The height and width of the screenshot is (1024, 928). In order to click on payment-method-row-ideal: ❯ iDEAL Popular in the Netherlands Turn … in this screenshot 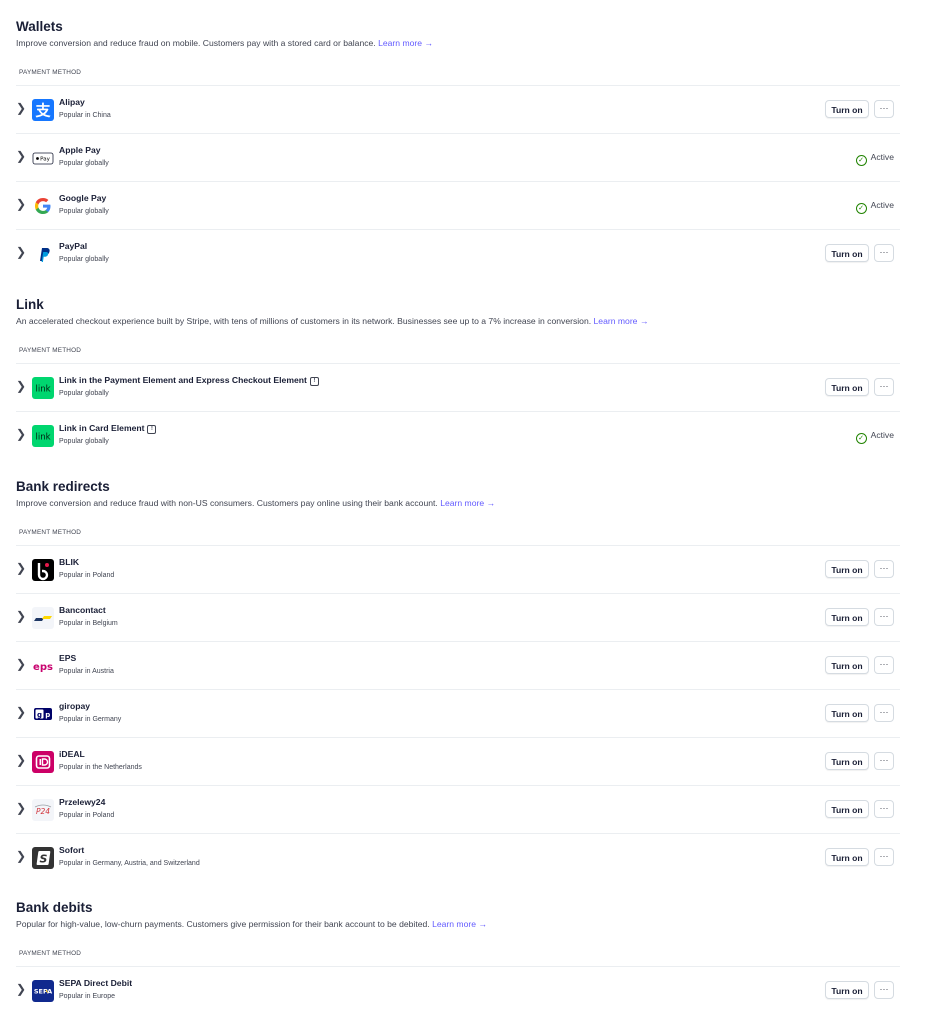, I will do `click(458, 762)`.